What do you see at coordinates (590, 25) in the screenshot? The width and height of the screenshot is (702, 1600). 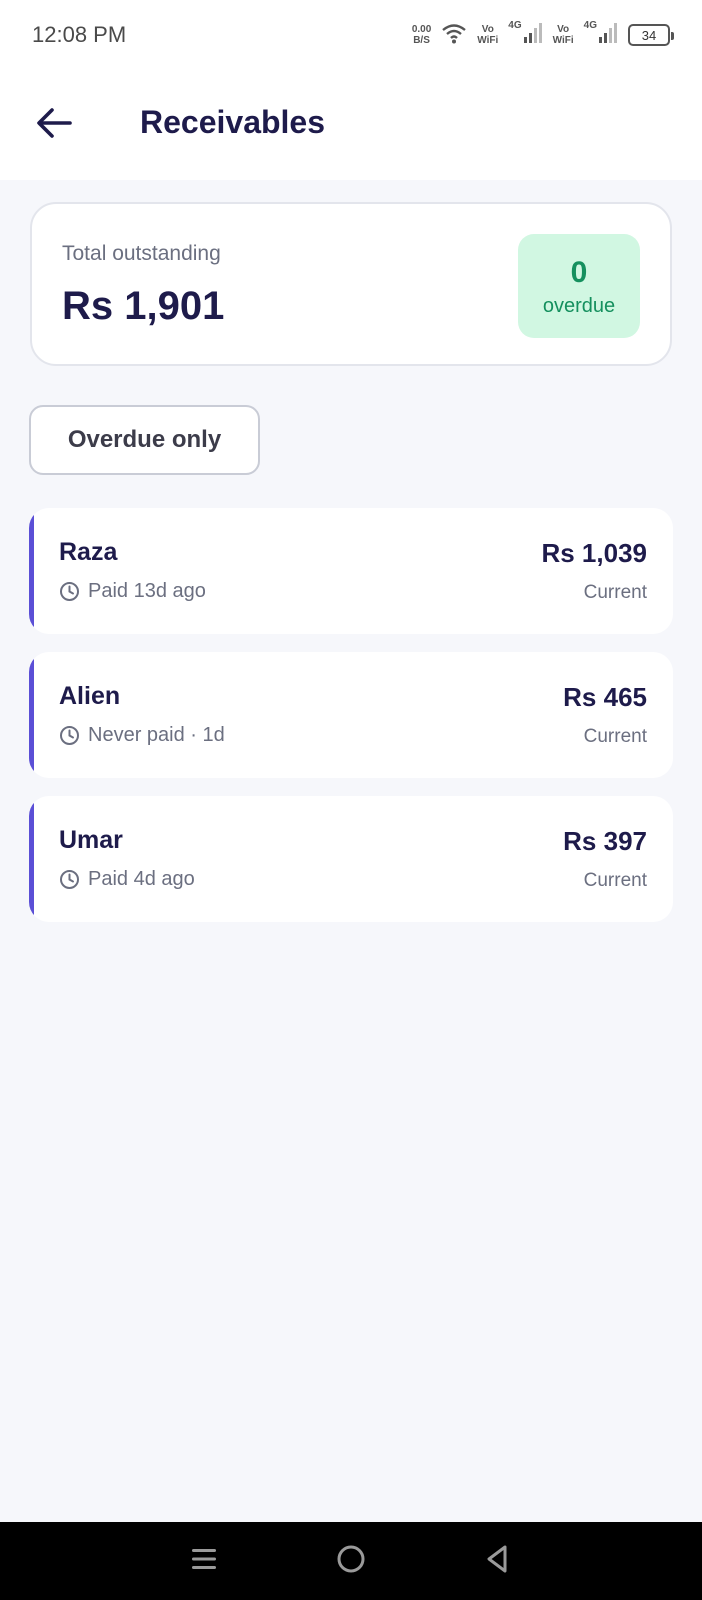 I see `signal-2-label: 4G` at bounding box center [590, 25].